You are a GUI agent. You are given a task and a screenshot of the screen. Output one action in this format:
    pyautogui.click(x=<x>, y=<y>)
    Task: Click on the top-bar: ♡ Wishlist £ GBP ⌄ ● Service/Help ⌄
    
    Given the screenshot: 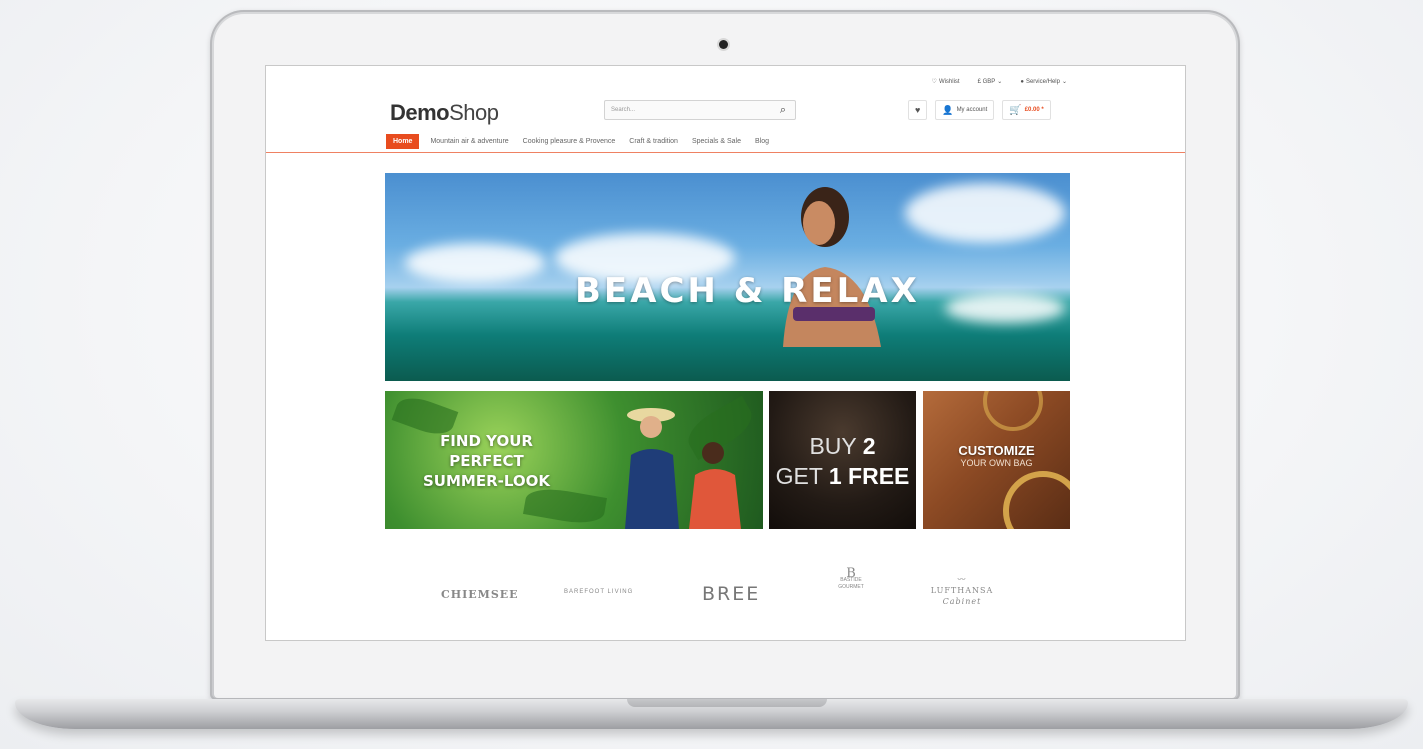 What is the action you would take?
    pyautogui.click(x=999, y=82)
    